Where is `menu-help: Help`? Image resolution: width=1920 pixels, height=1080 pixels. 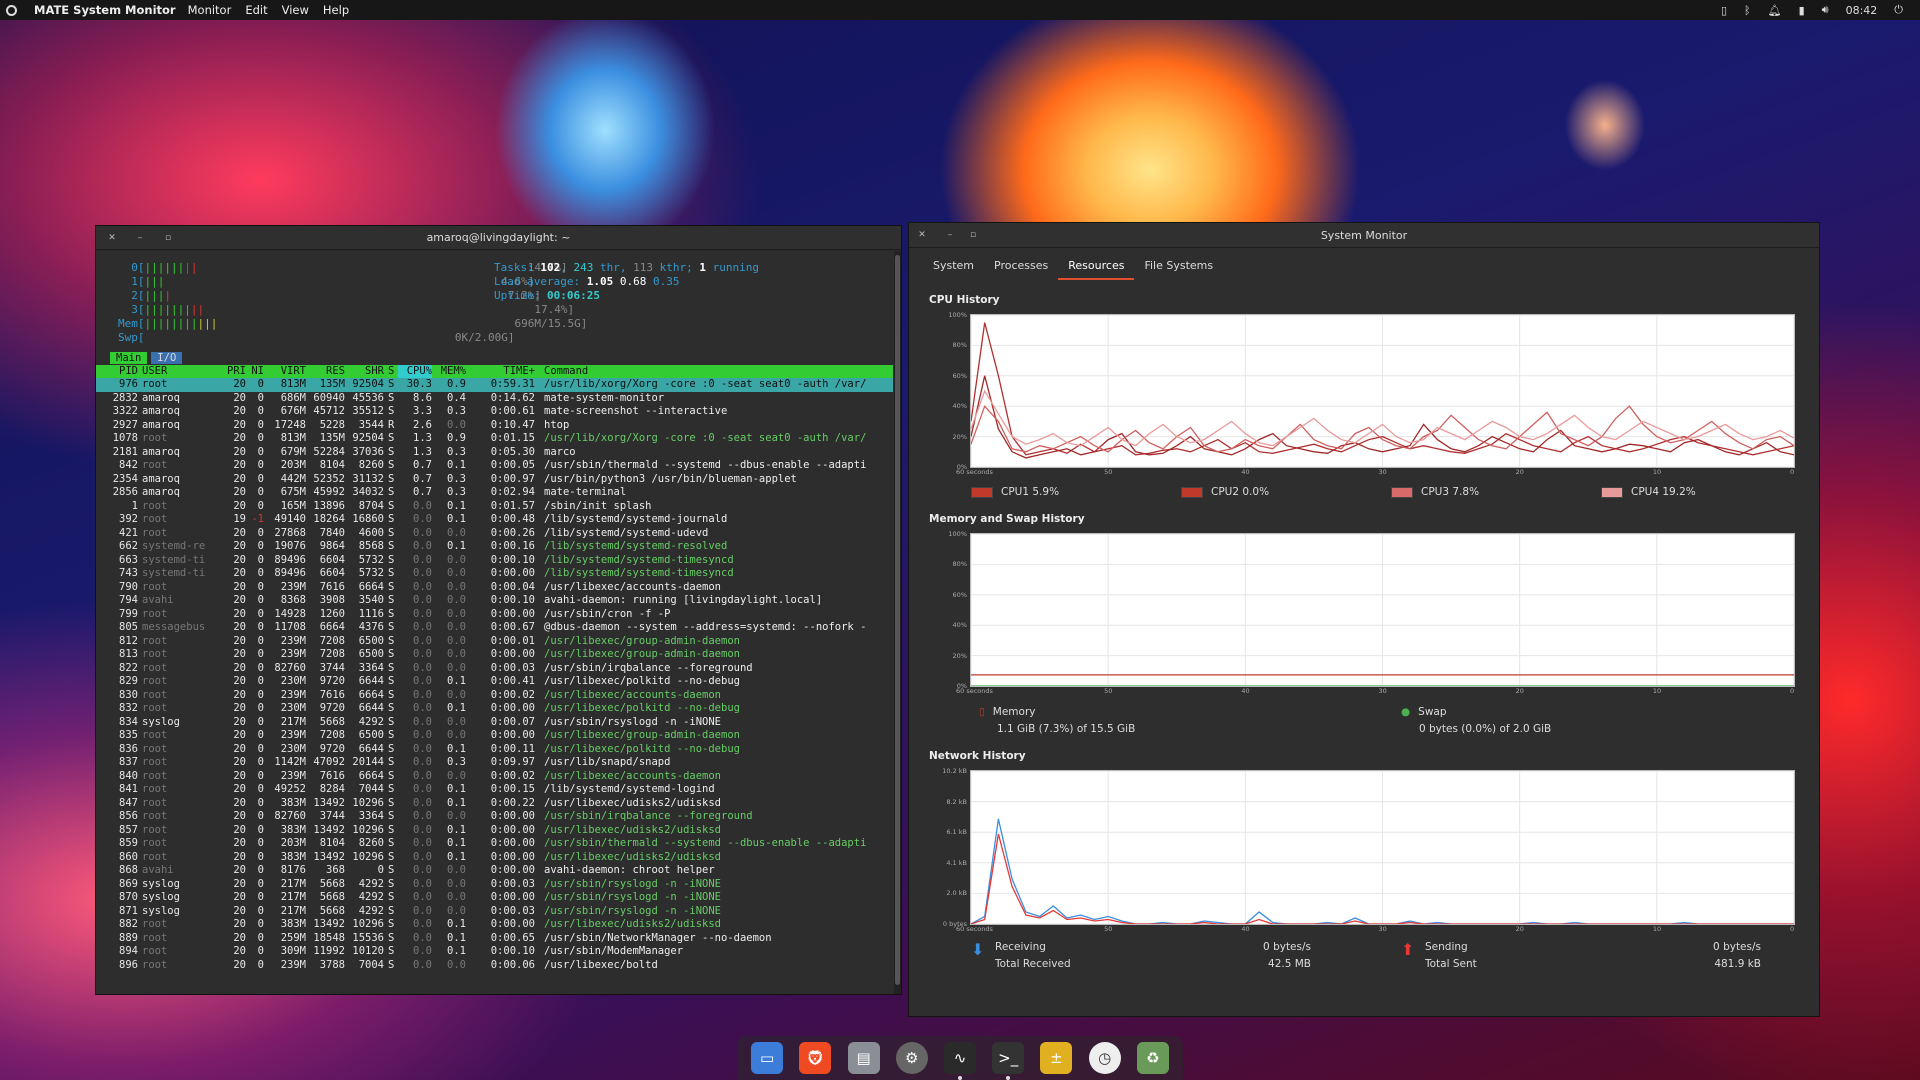
menu-help: Help is located at coordinates (336, 10).